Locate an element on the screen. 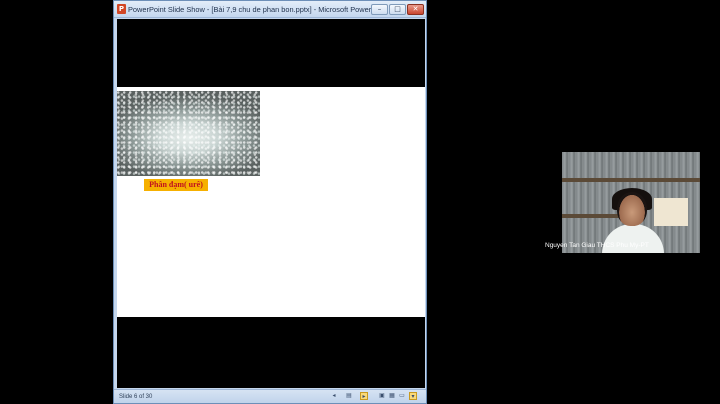 This screenshot has width=720, height=404. presenter-face is located at coordinates (632, 209).